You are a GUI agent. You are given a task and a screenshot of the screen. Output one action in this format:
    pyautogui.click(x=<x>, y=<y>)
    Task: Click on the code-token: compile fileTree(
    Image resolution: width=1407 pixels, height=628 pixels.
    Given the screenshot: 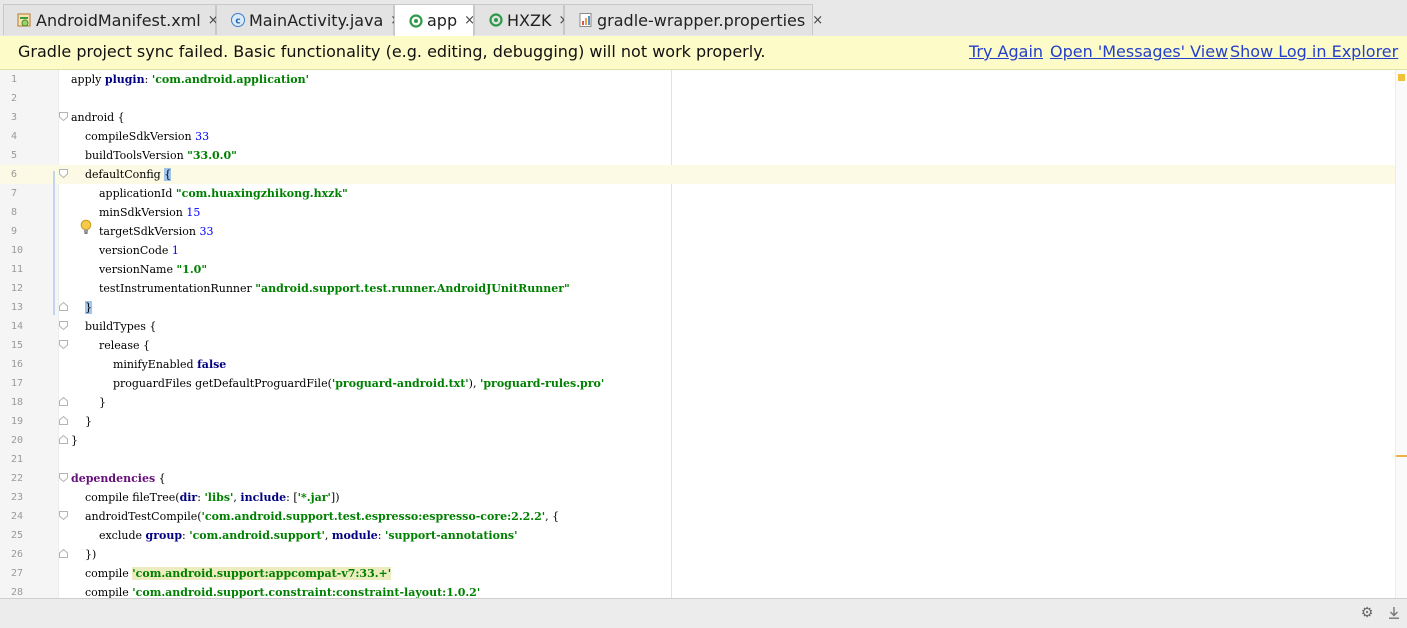 What is the action you would take?
    pyautogui.click(x=125, y=497)
    